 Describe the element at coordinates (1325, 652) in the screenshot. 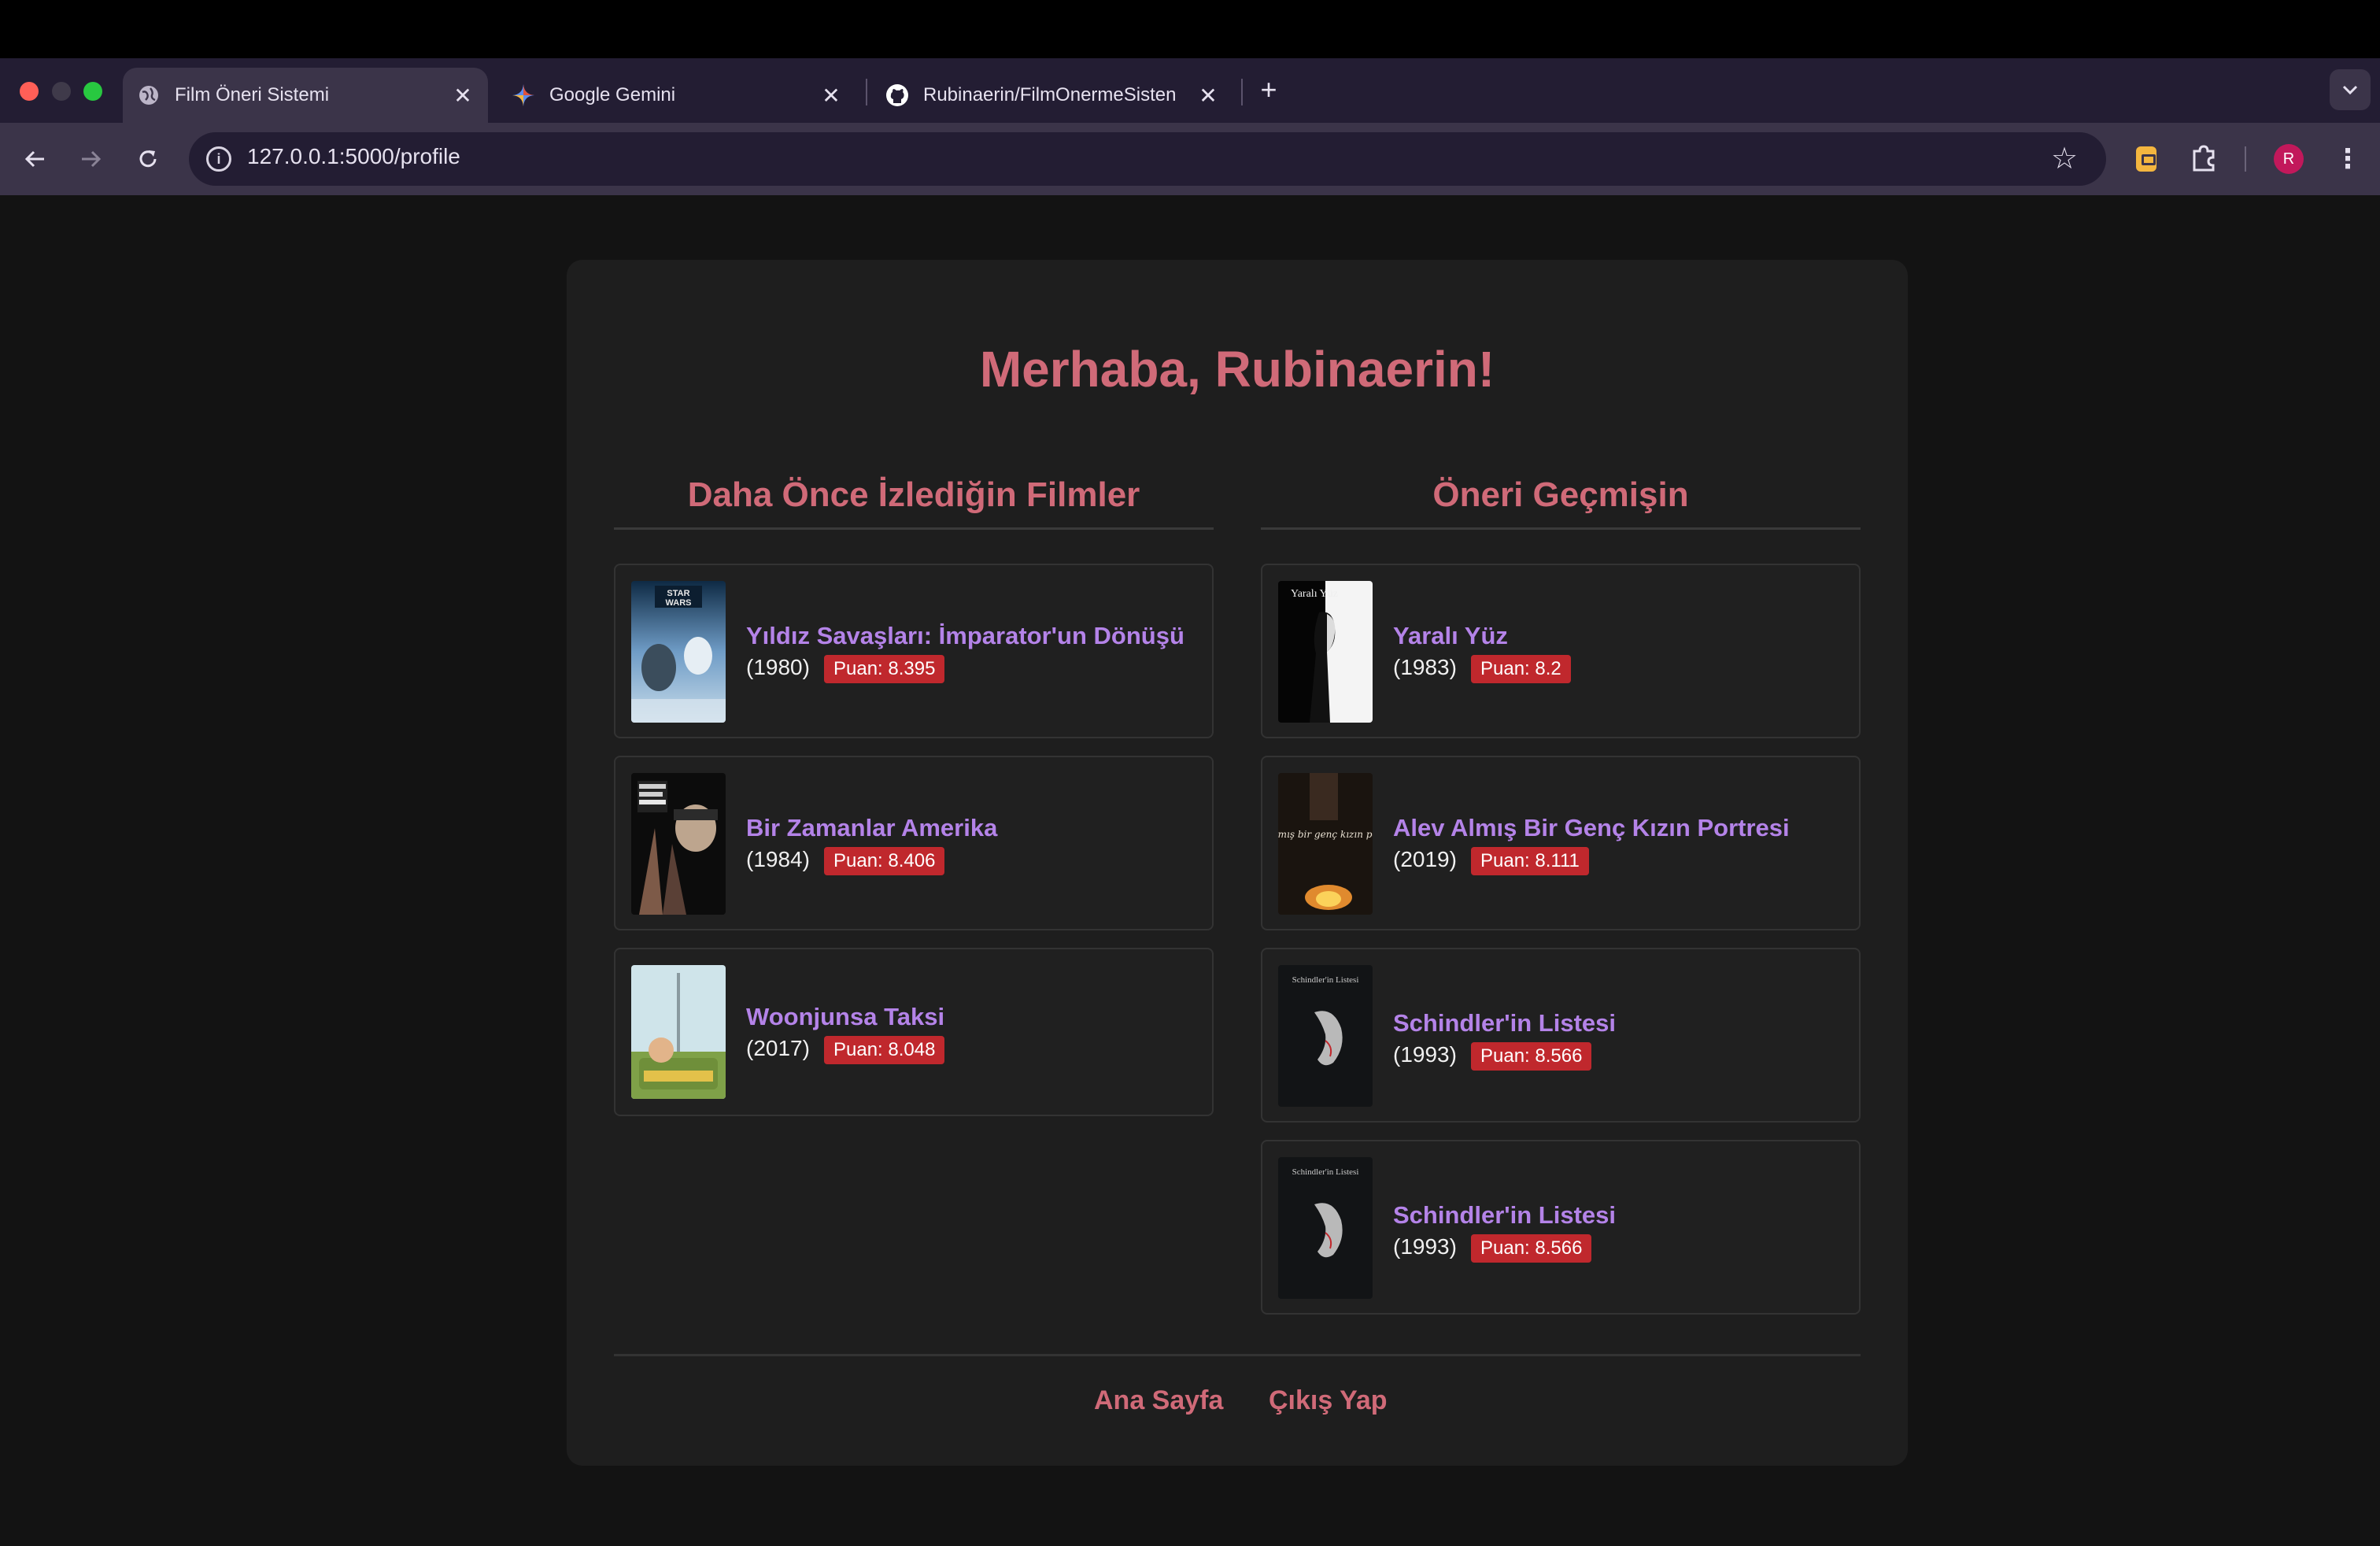

I see `scarface-poster: Yaralı Yüz` at that location.